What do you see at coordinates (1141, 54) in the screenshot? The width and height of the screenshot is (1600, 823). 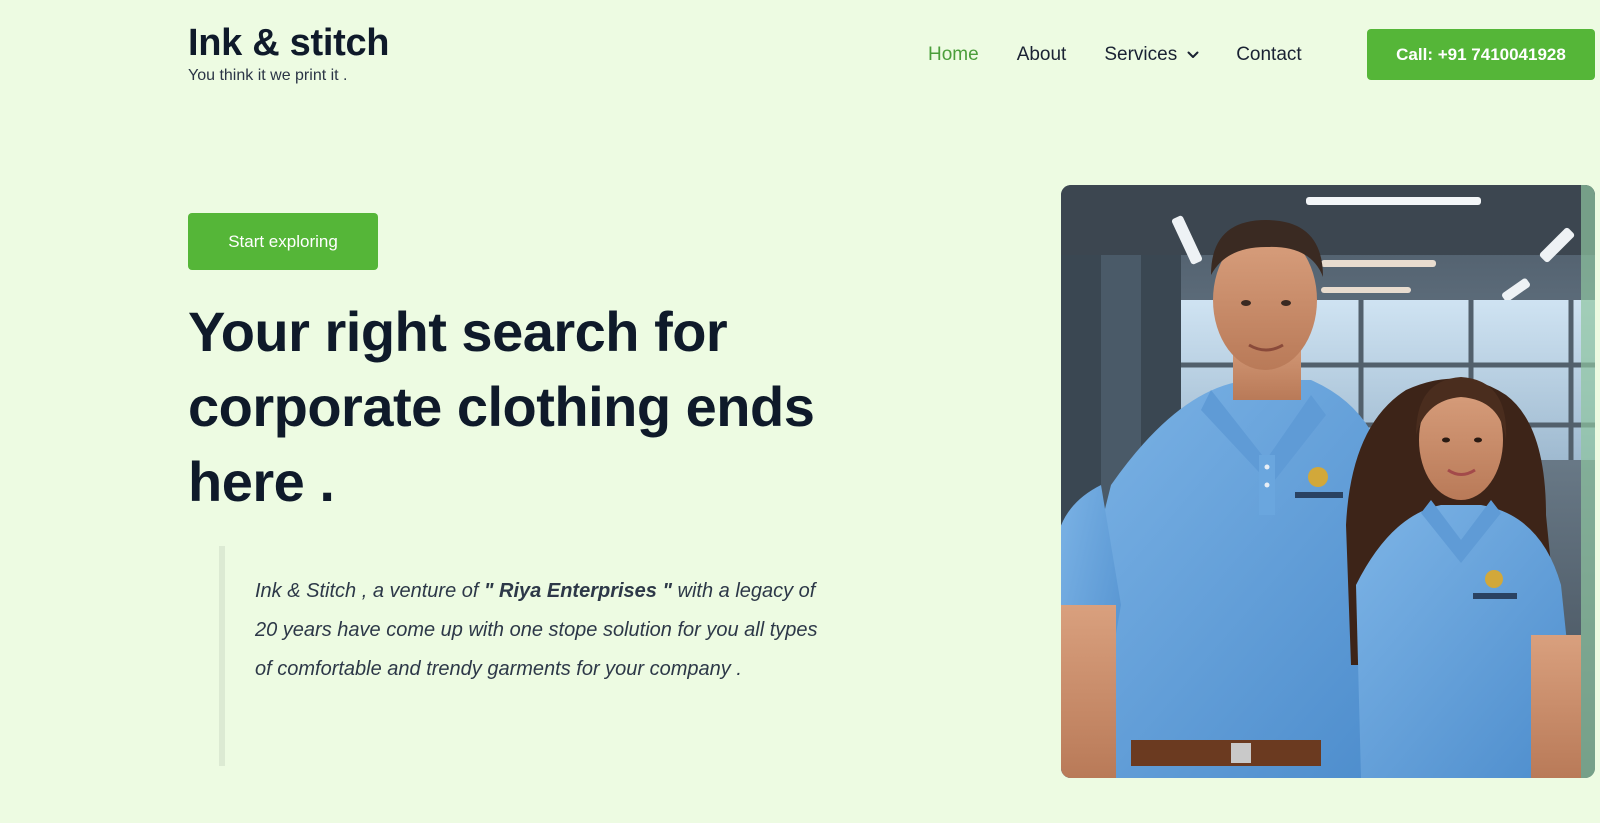 I see `nav-services-label: Services` at bounding box center [1141, 54].